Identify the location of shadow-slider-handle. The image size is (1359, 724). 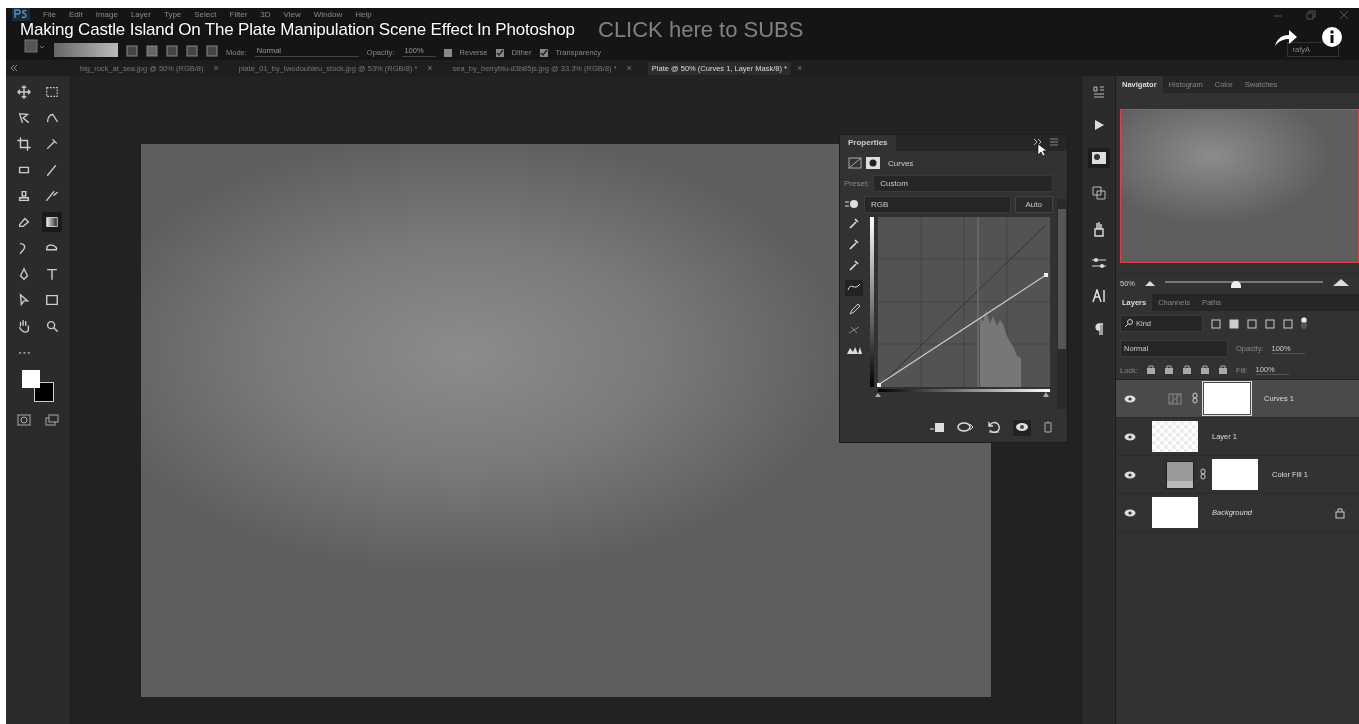
(878, 395).